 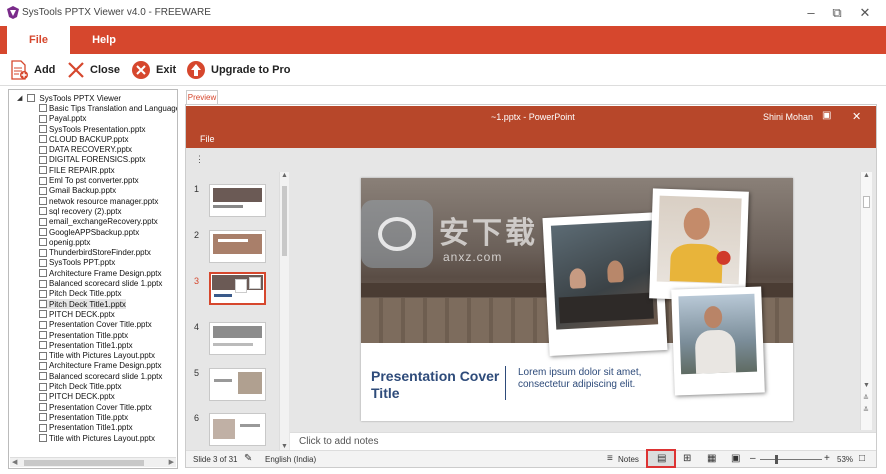 I want to click on fit-to-window-icon: □, so click(x=862, y=458).